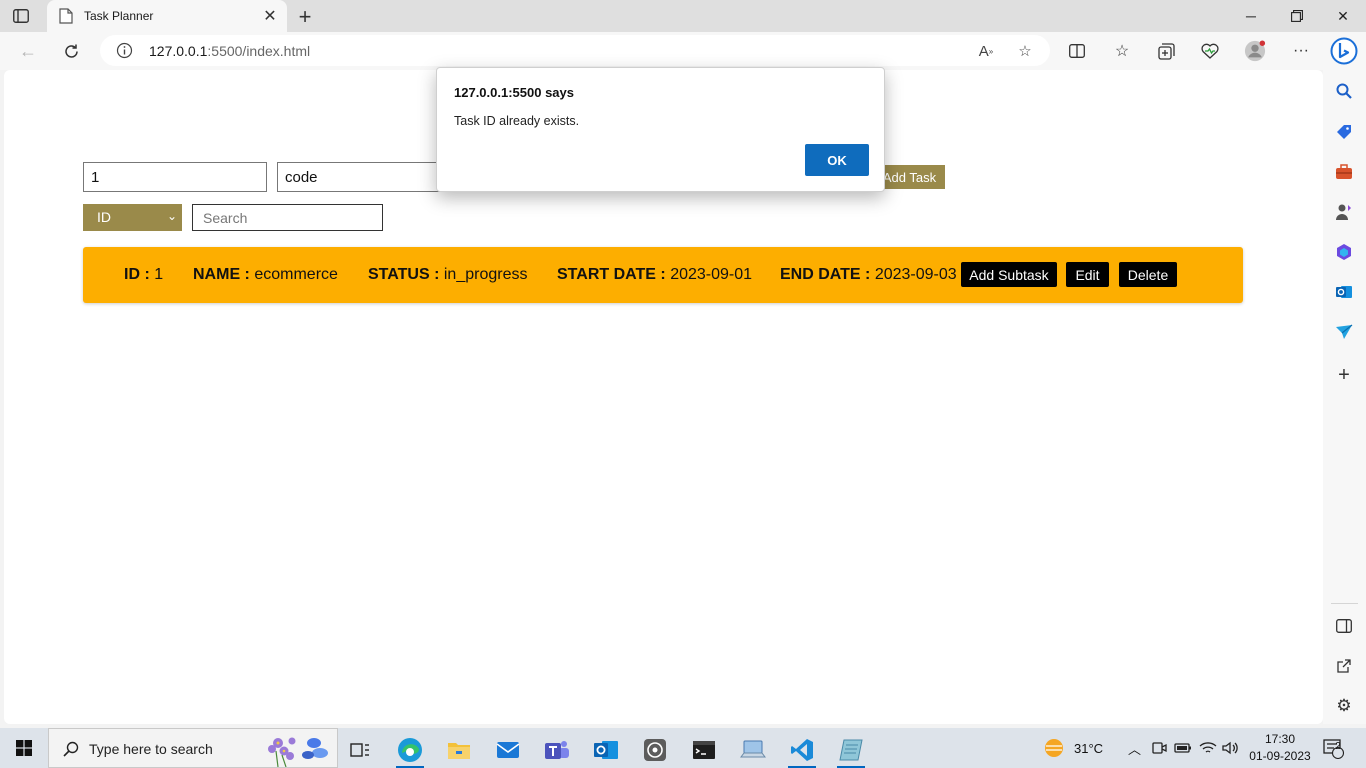 This screenshot has height=768, width=1366. I want to click on edit-button: Edit, so click(1087, 274).